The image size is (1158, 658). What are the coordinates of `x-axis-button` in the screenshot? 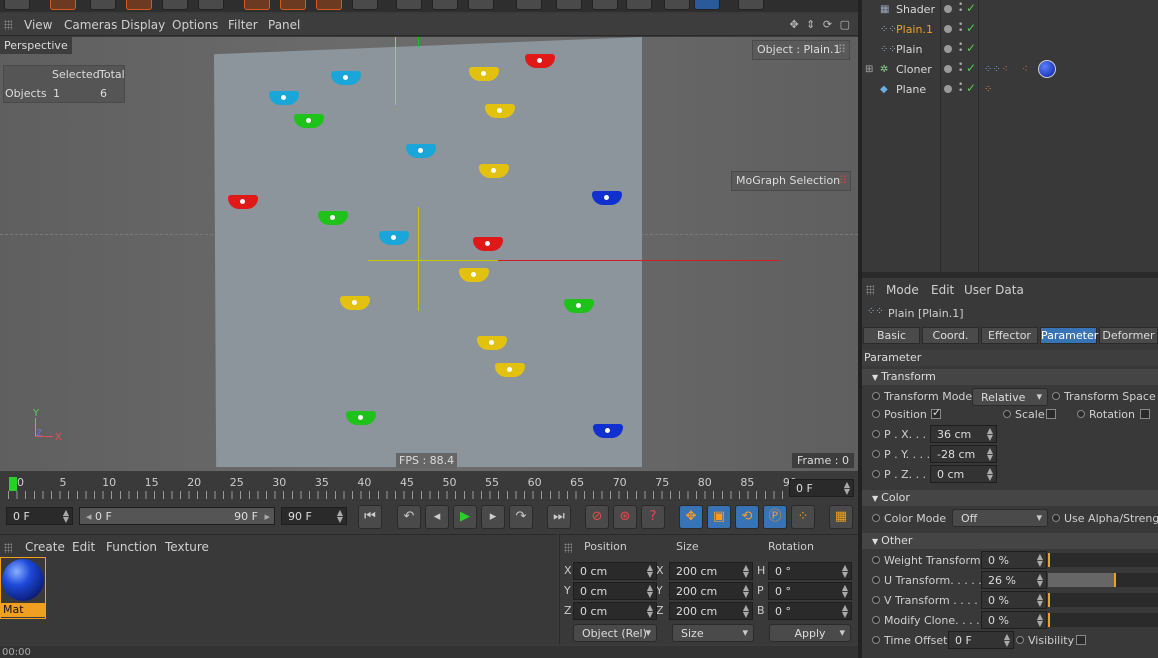 It's located at (257, 5).